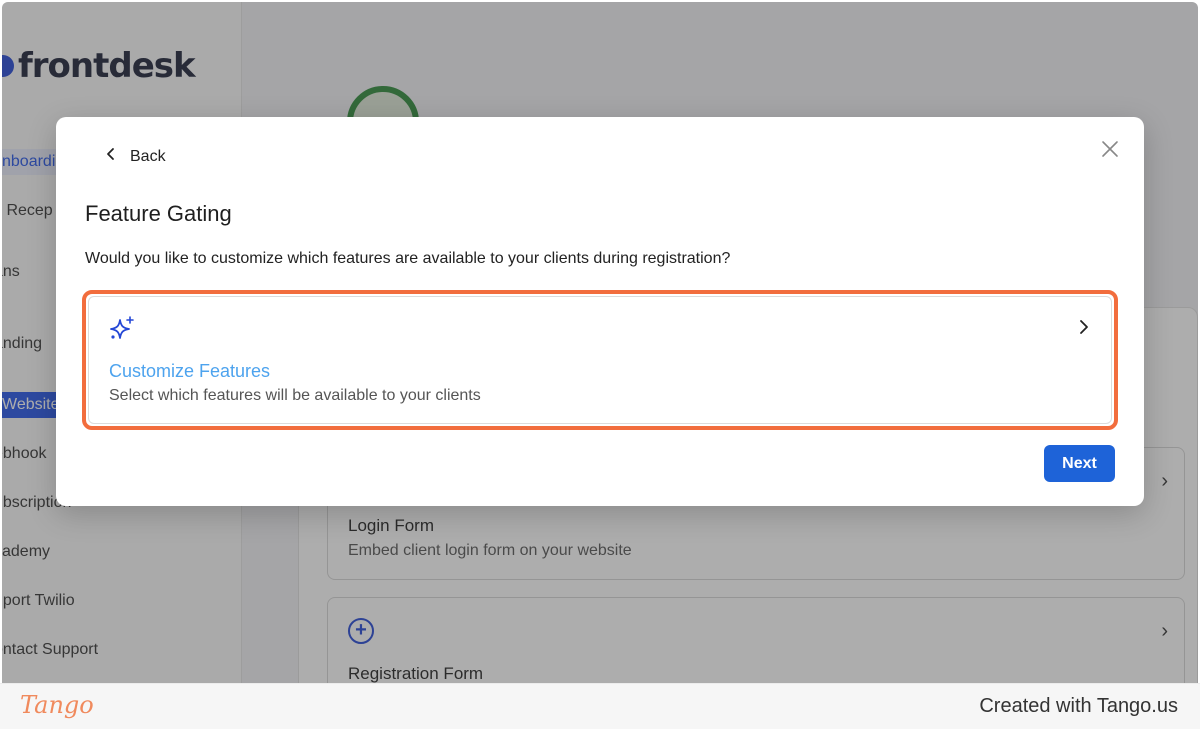  I want to click on next-button: Next, so click(1079, 463).